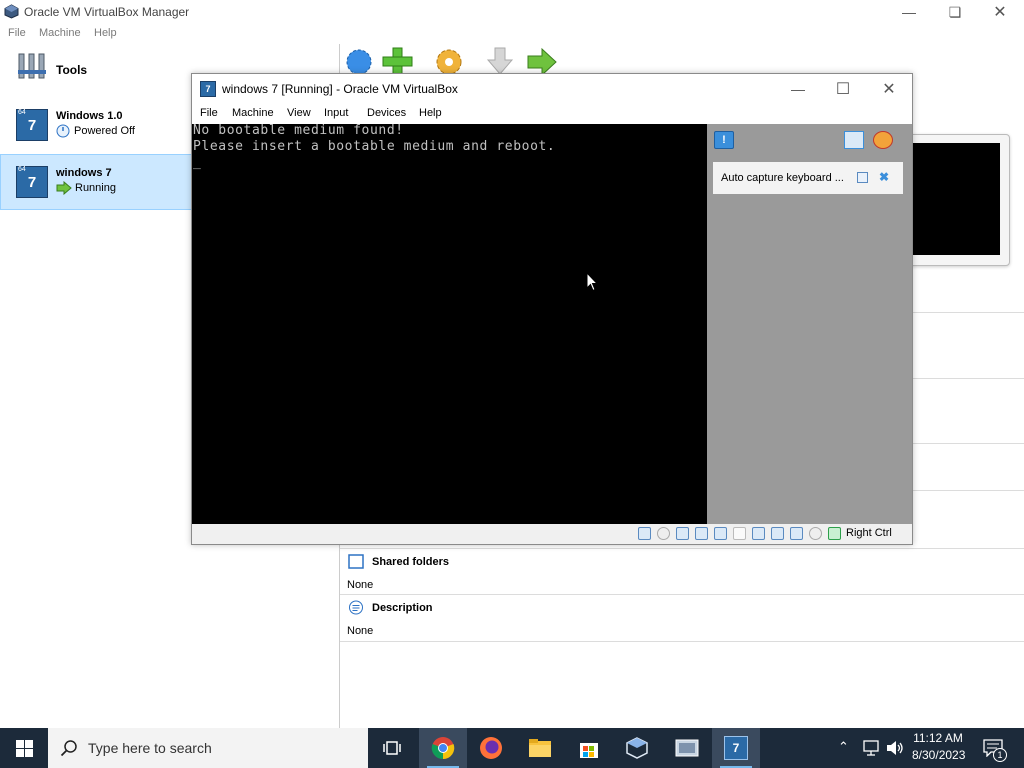  I want to click on tools-label: Tools, so click(72, 70).